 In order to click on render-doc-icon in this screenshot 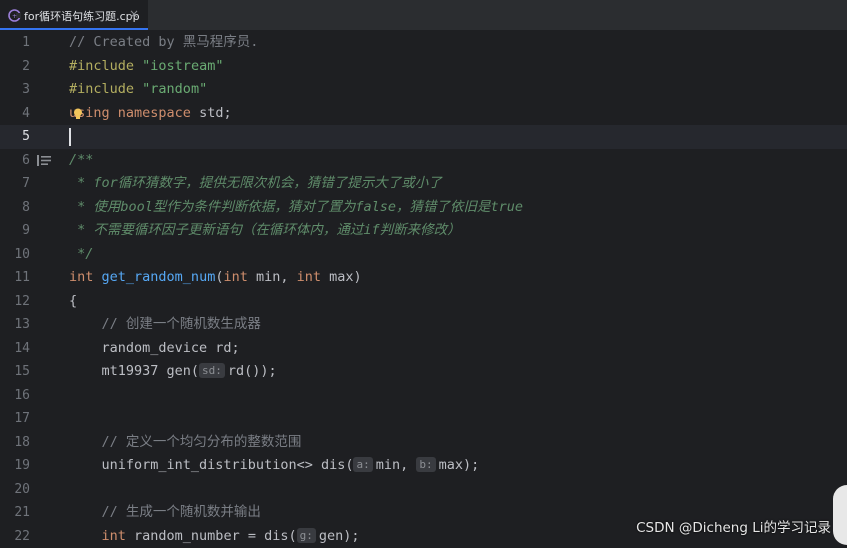, I will do `click(44, 160)`.